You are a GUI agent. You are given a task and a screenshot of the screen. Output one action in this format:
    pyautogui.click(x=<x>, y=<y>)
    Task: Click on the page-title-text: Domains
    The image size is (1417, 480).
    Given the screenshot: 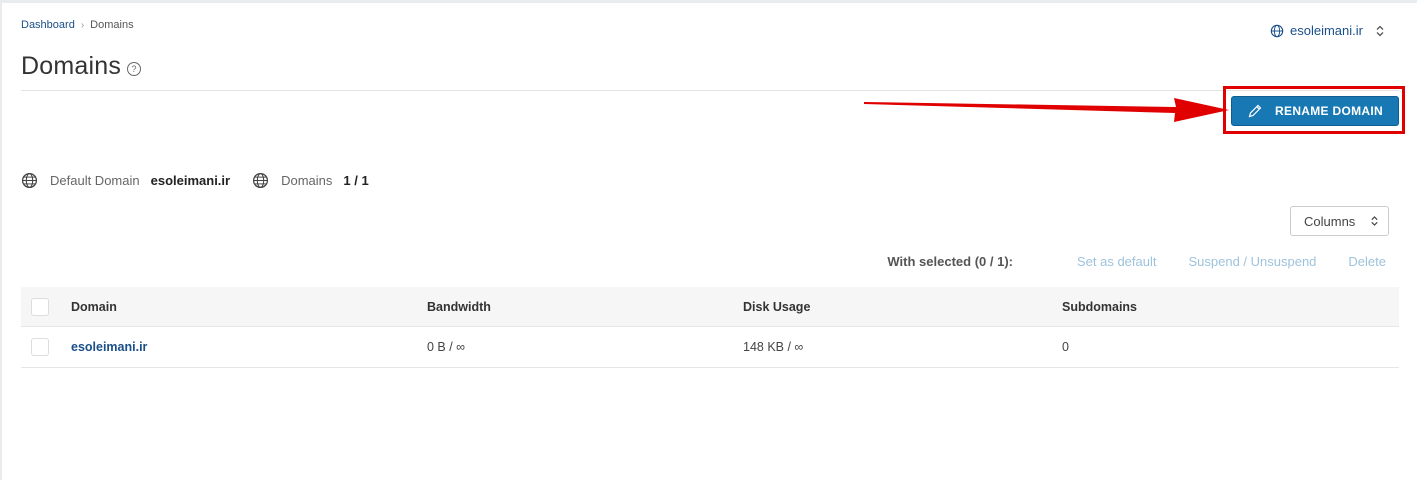 What is the action you would take?
    pyautogui.click(x=71, y=66)
    